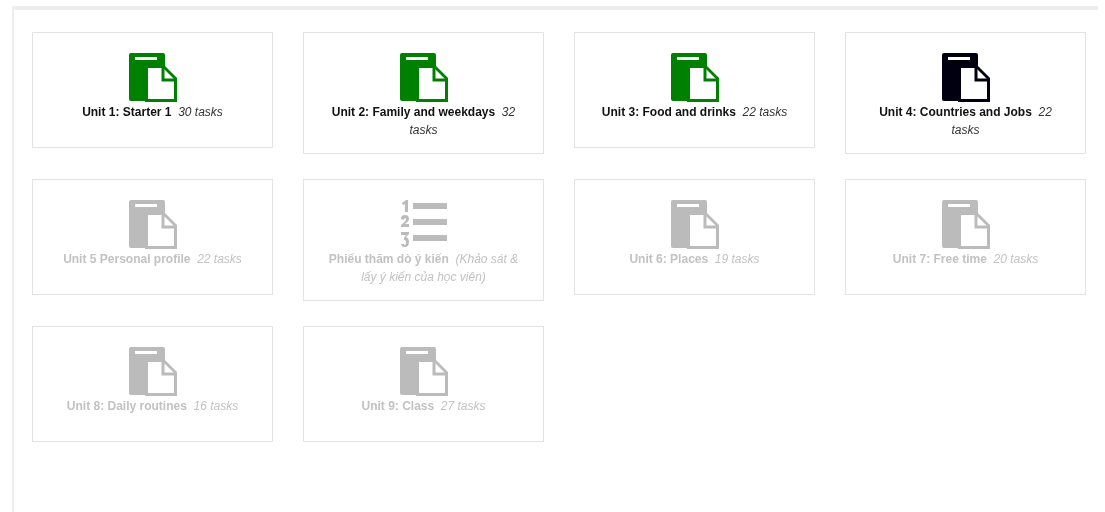  Describe the element at coordinates (423, 406) in the screenshot. I see `unit-title: Unit 9: Class 27 tasks` at that location.